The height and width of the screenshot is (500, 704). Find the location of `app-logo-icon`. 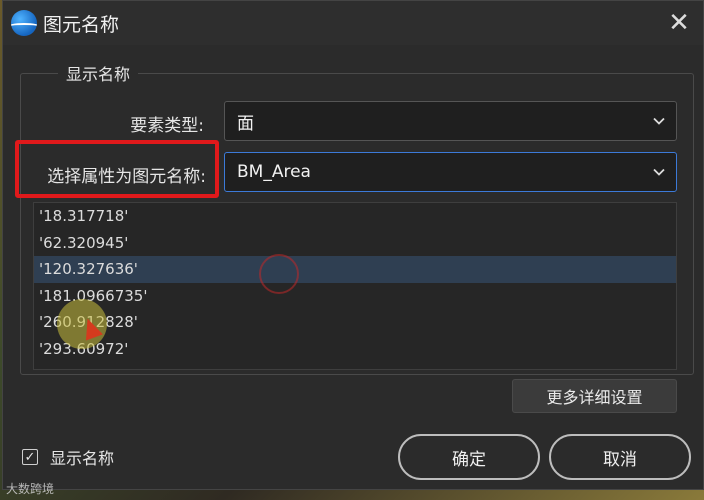

app-logo-icon is located at coordinates (24, 23).